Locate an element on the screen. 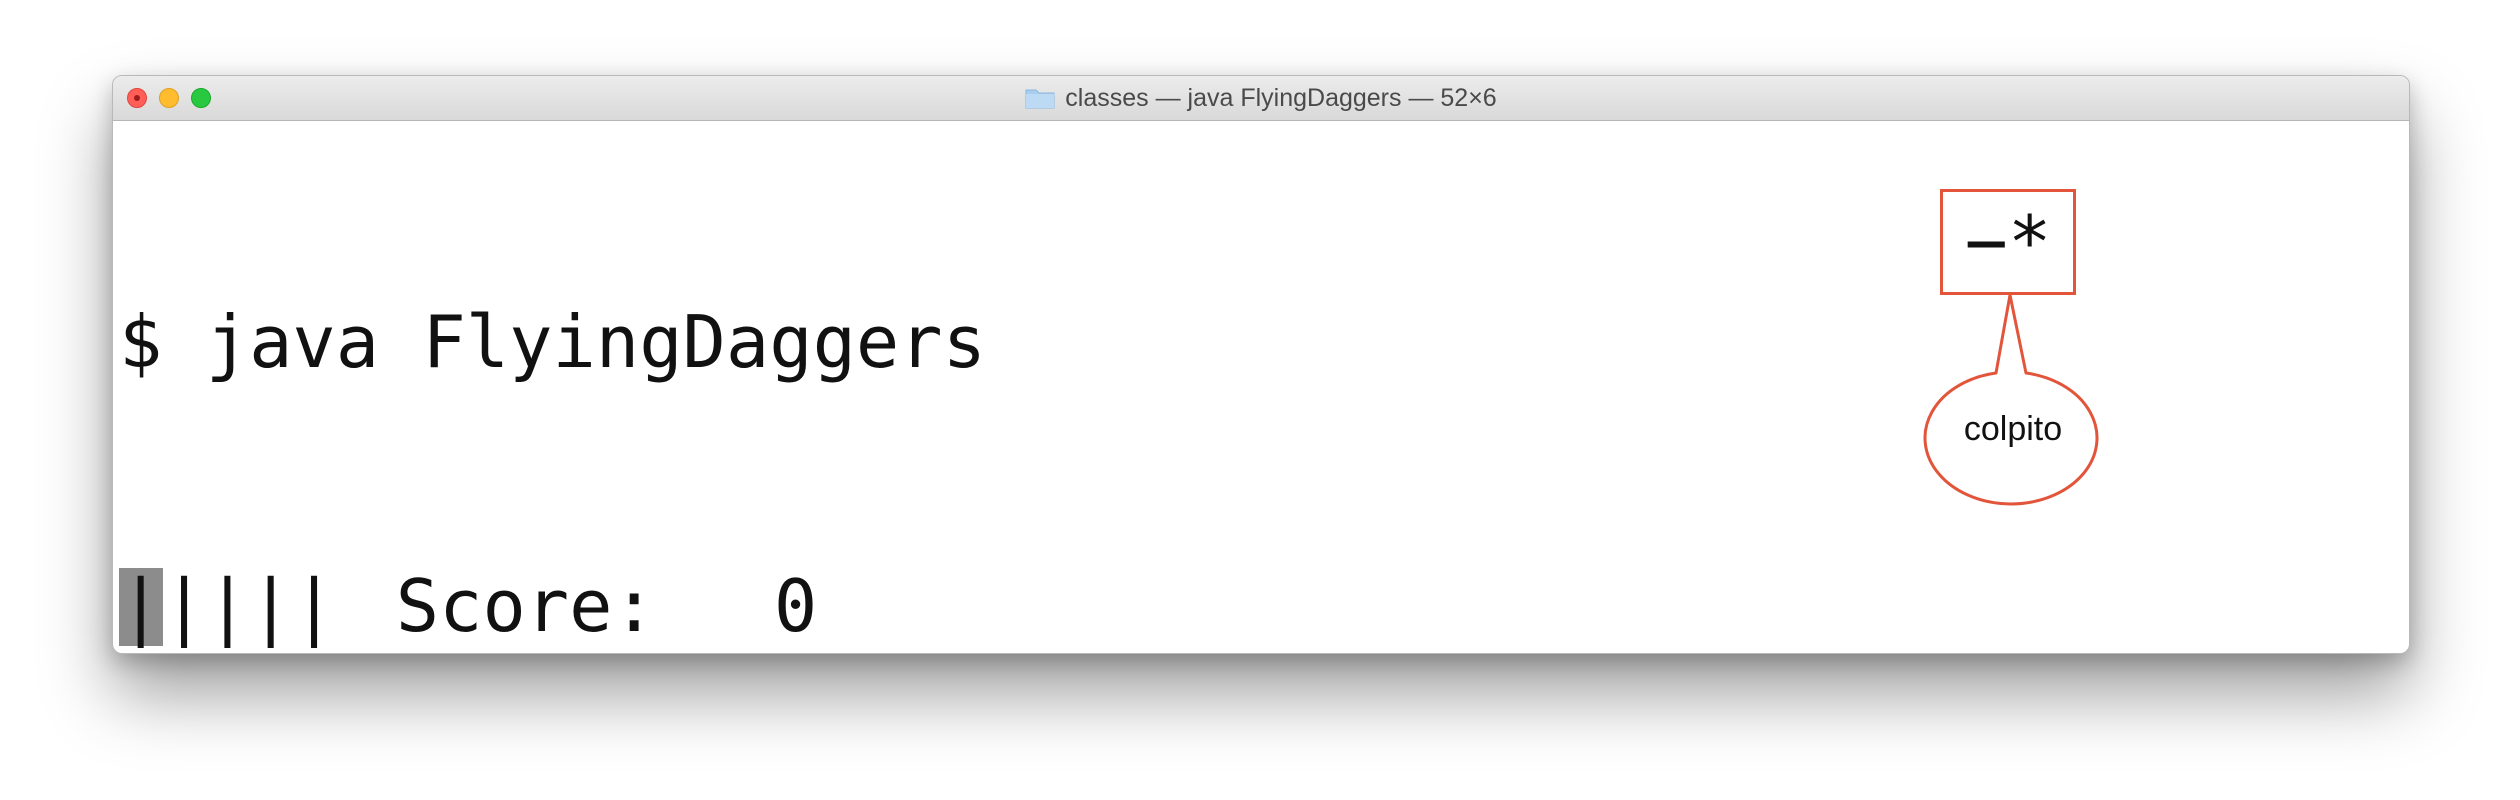 This screenshot has height=800, width=2520. window-title: classes — java FlyingDaggers — 52×6 is located at coordinates (1281, 97).